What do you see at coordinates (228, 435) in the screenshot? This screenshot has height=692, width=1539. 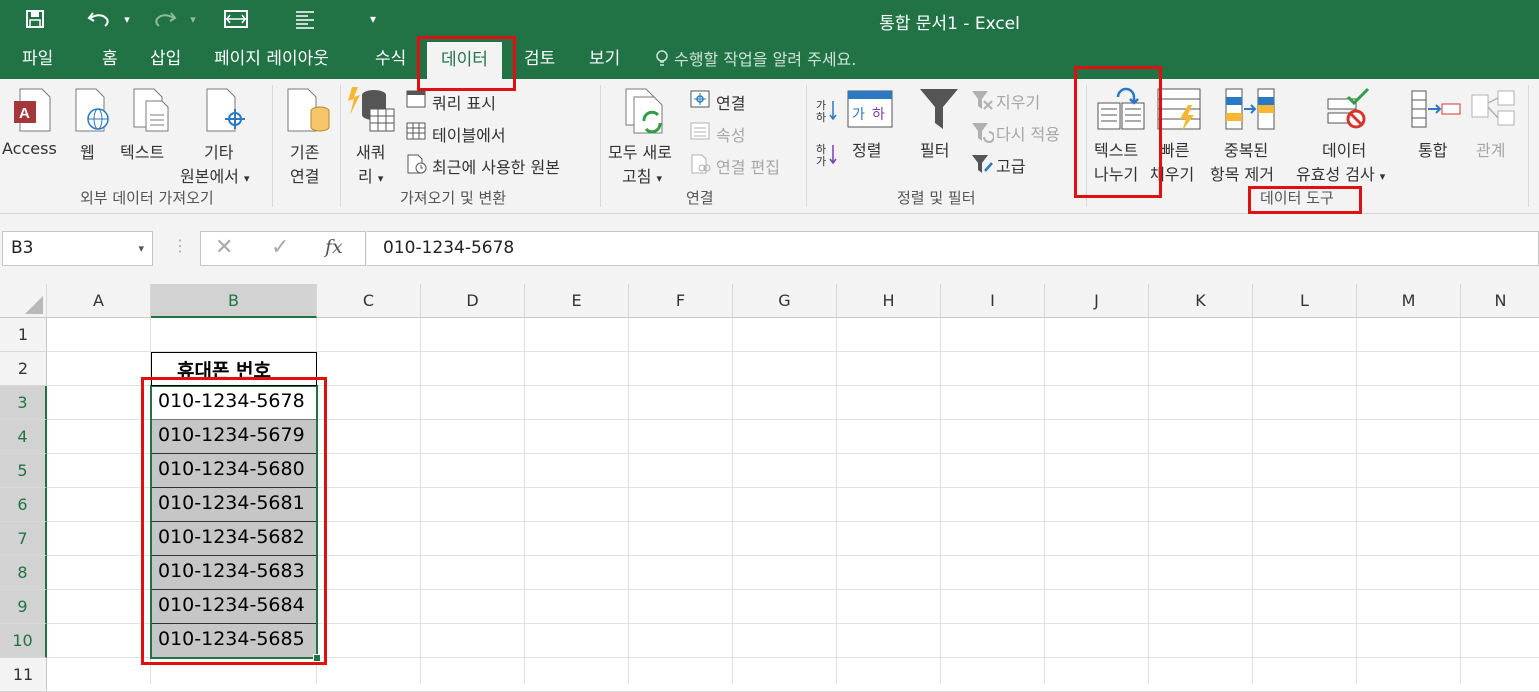 I see `cell-b4: 010-1234-5679` at bounding box center [228, 435].